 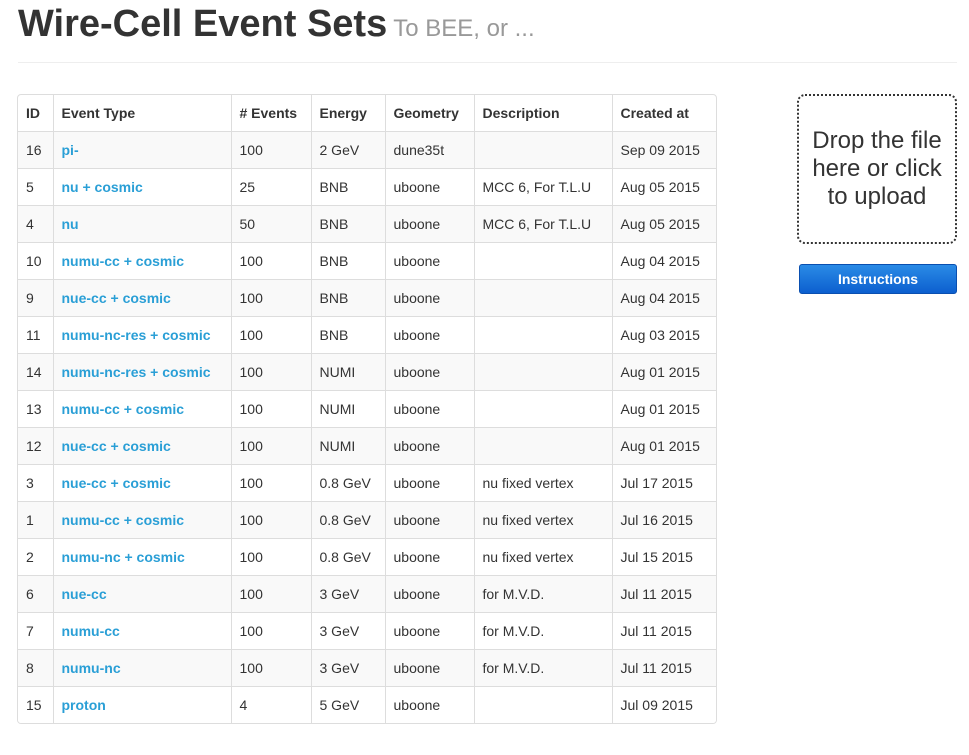 I want to click on cell-created-at: Jul 11 2015, so click(x=663, y=593).